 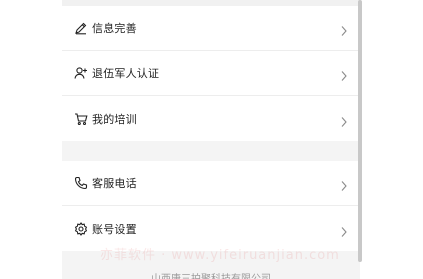 What do you see at coordinates (114, 229) in the screenshot?
I see `menu-item-label: 账号设置` at bounding box center [114, 229].